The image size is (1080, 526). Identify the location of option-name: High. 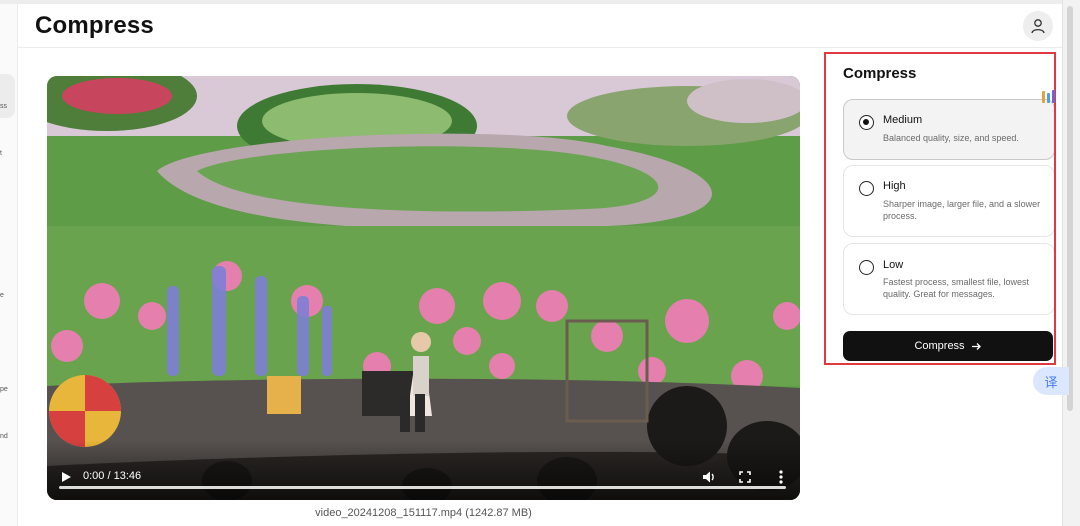
(894, 186).